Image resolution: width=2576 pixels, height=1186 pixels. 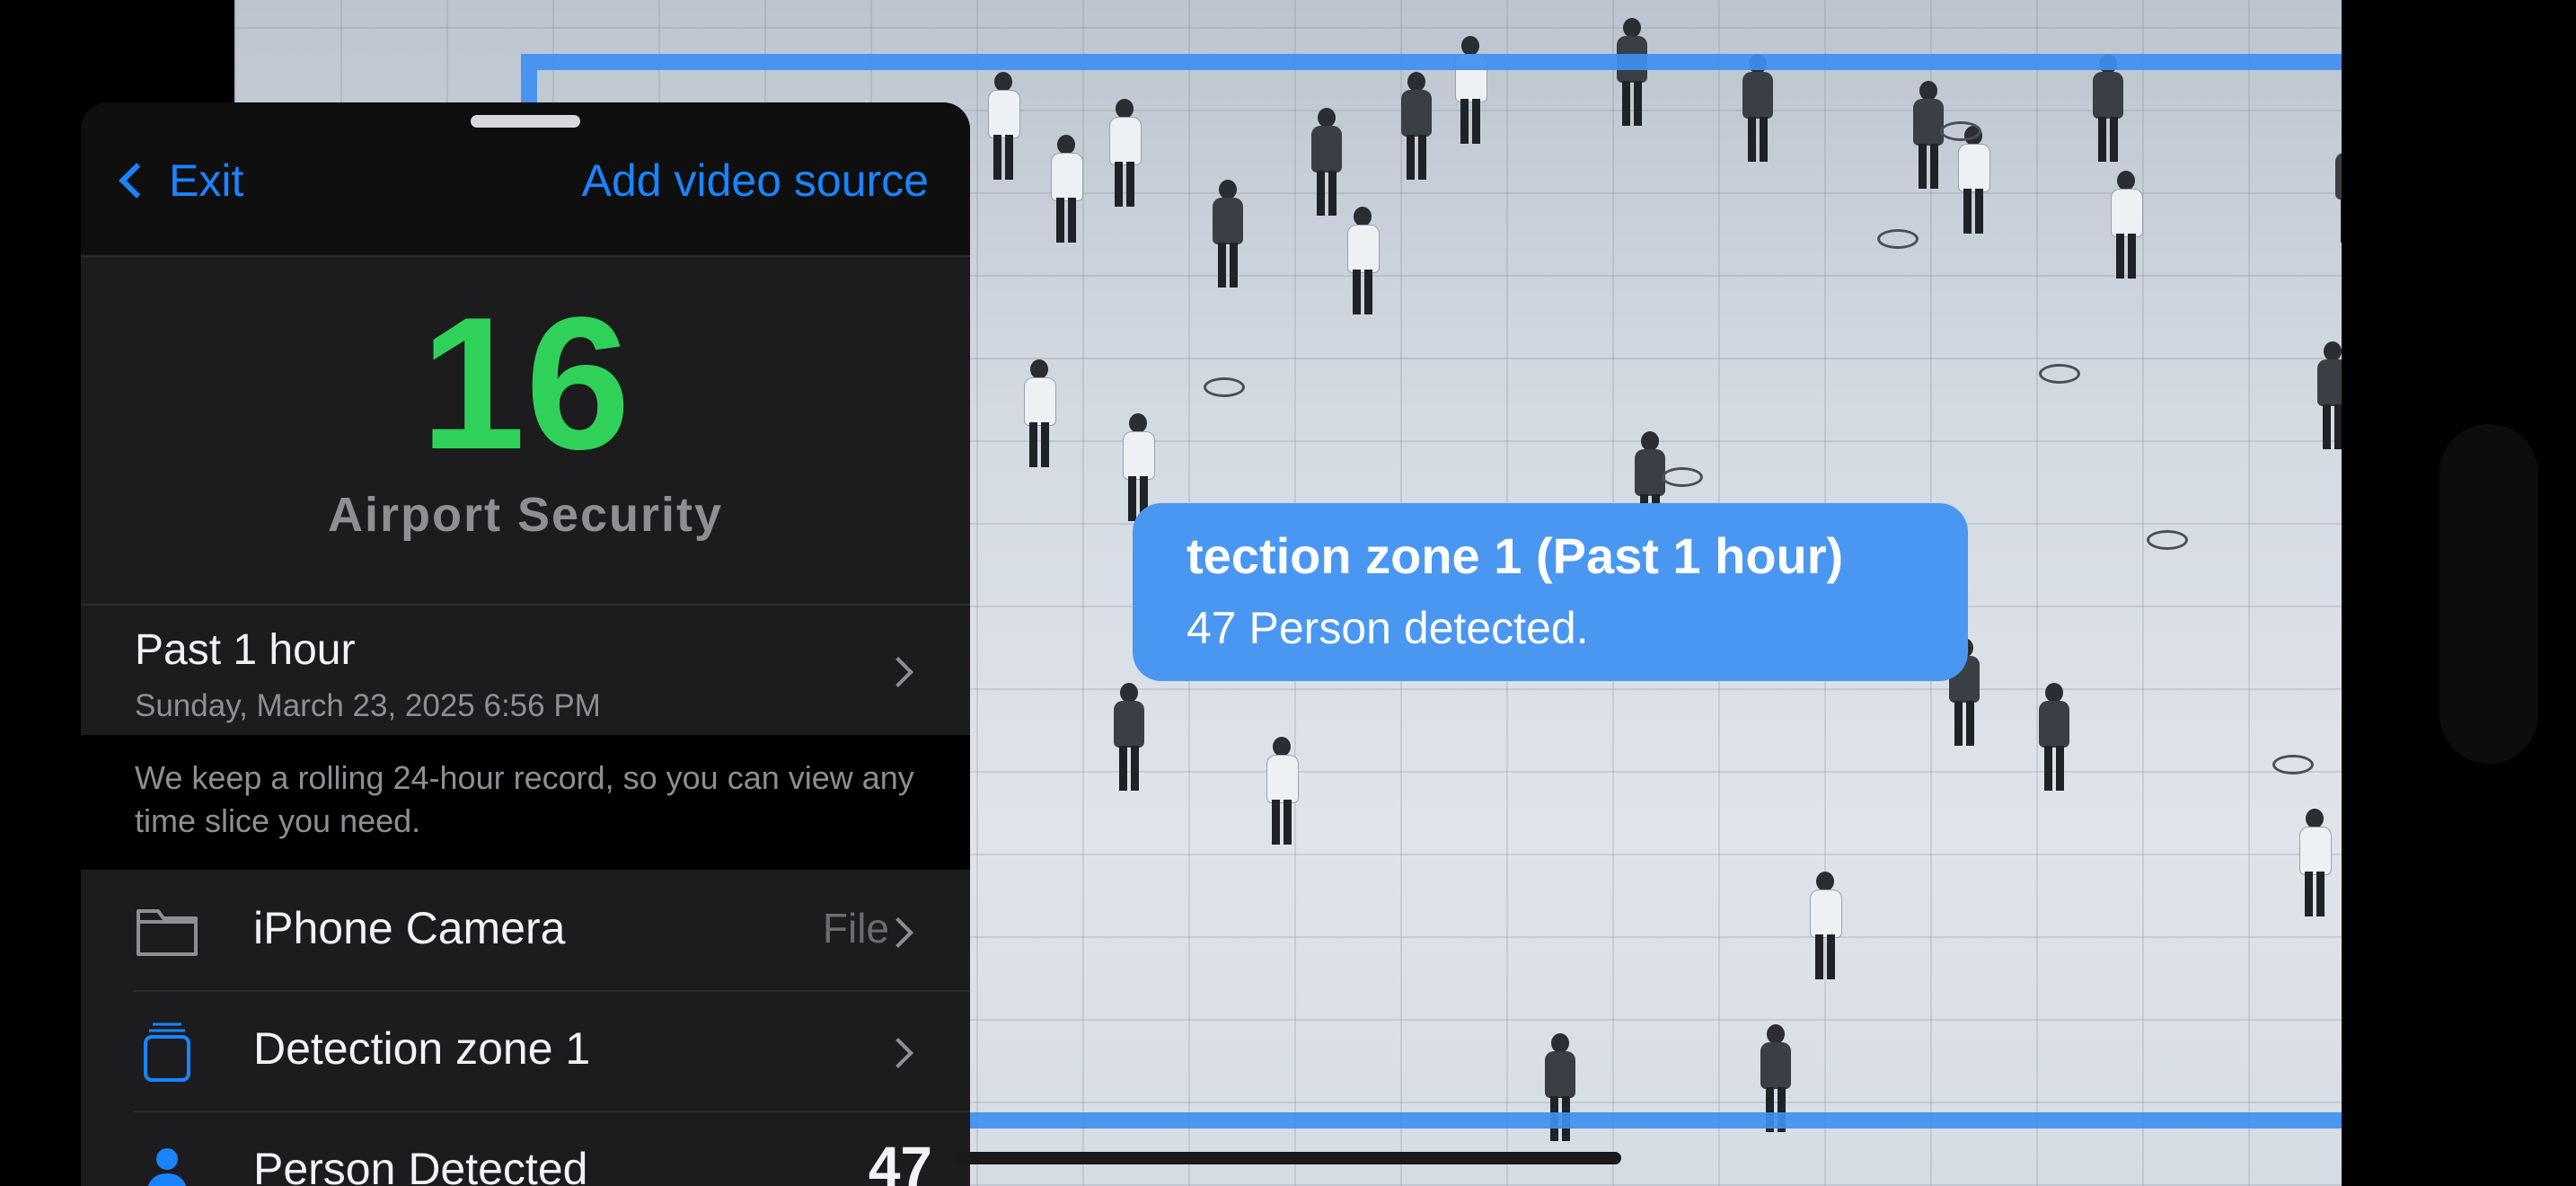 I want to click on person-icon, so click(x=167, y=1162).